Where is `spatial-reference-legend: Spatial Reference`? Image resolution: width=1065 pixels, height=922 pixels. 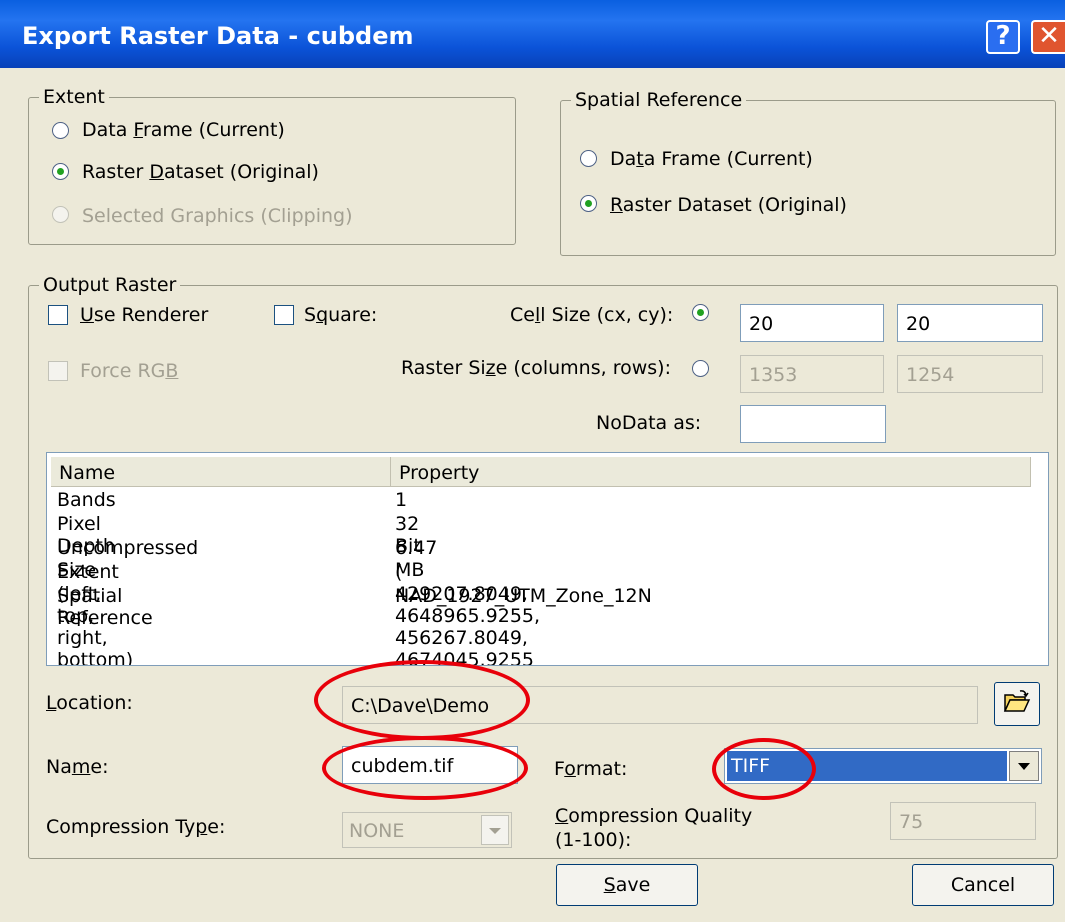 spatial-reference-legend: Spatial Reference is located at coordinates (659, 100).